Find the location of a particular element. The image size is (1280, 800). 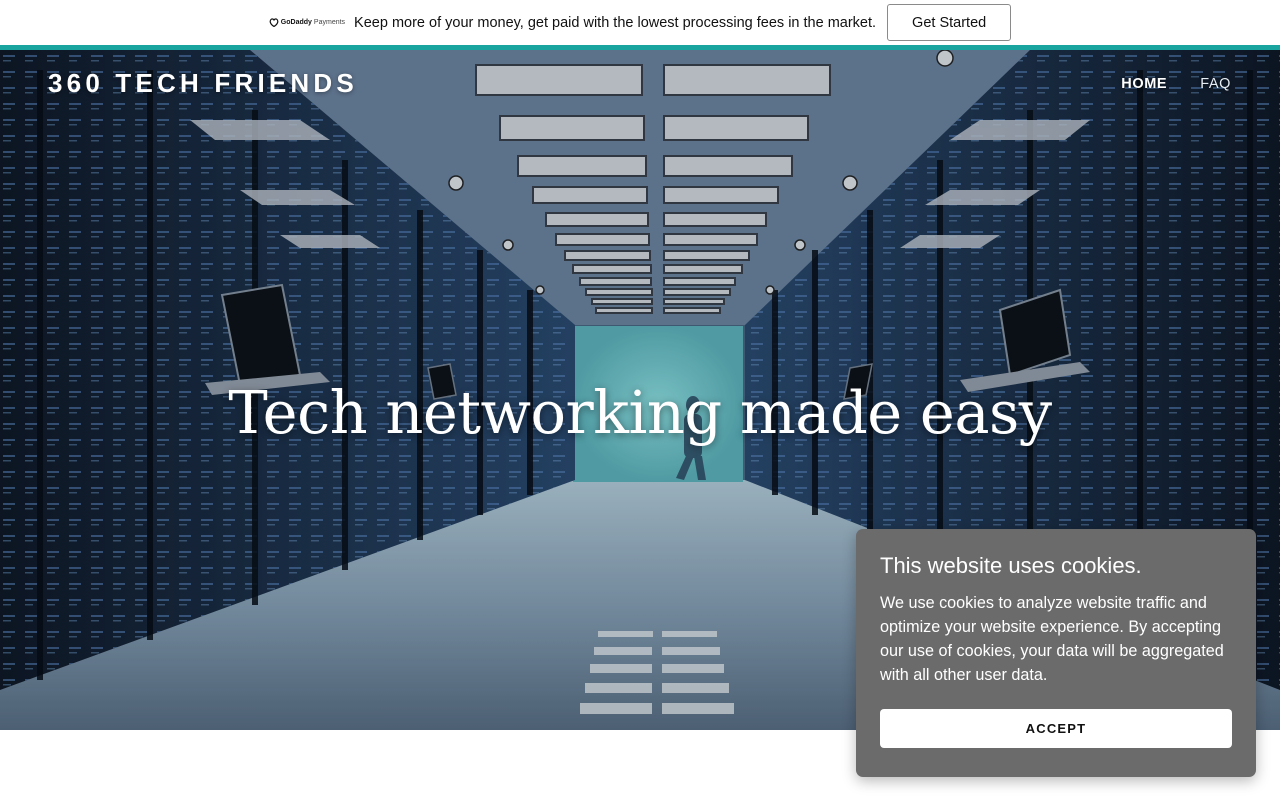

cookie-title: This website uses cookies. is located at coordinates (1011, 565).